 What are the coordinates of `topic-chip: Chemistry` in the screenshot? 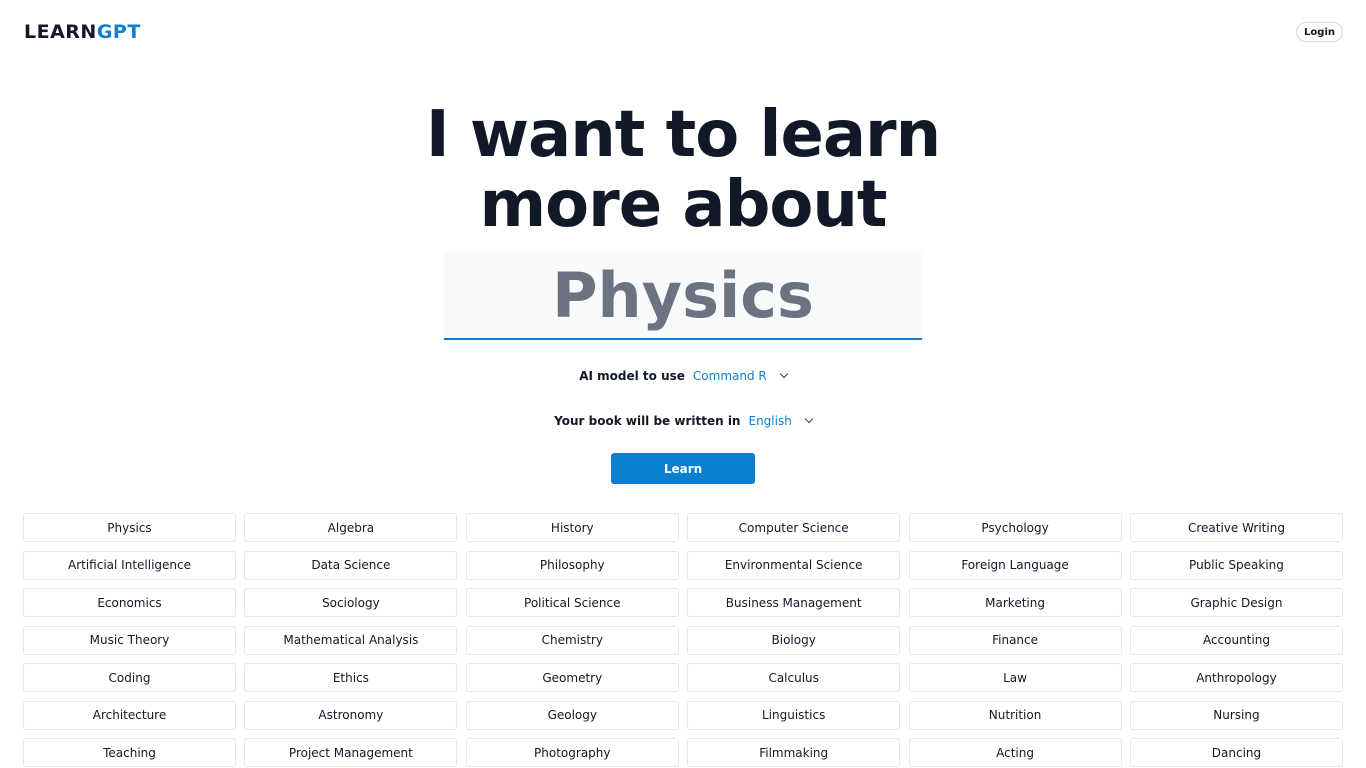 It's located at (572, 640).